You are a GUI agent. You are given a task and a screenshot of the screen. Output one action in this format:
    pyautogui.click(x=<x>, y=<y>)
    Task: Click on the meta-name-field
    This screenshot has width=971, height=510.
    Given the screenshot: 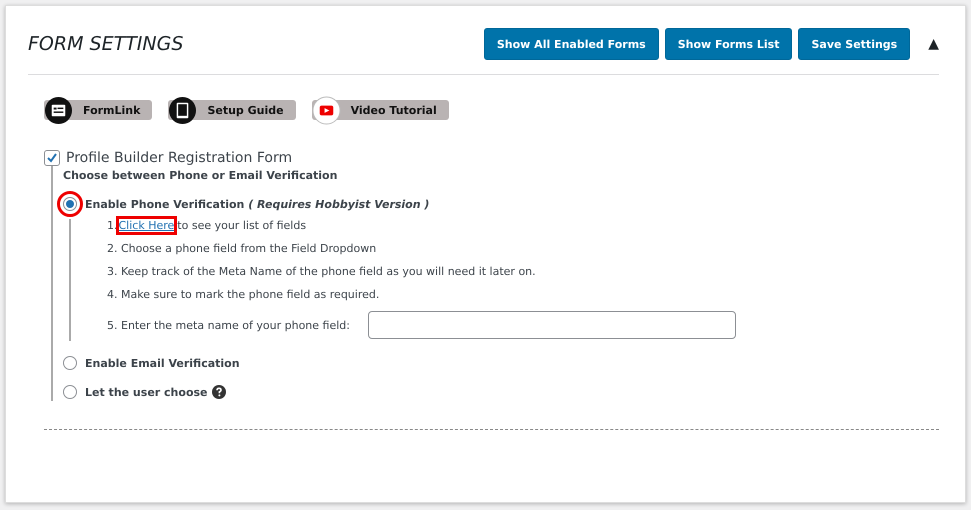 What is the action you would take?
    pyautogui.click(x=552, y=325)
    